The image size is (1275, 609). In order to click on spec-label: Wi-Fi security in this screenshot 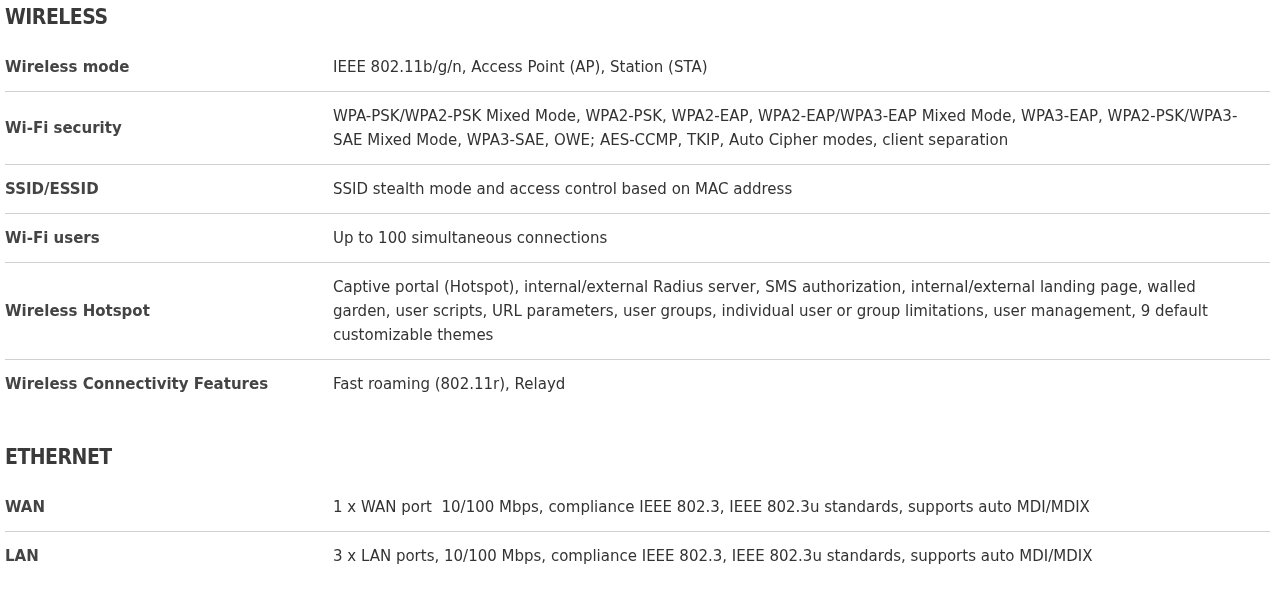, I will do `click(63, 128)`.